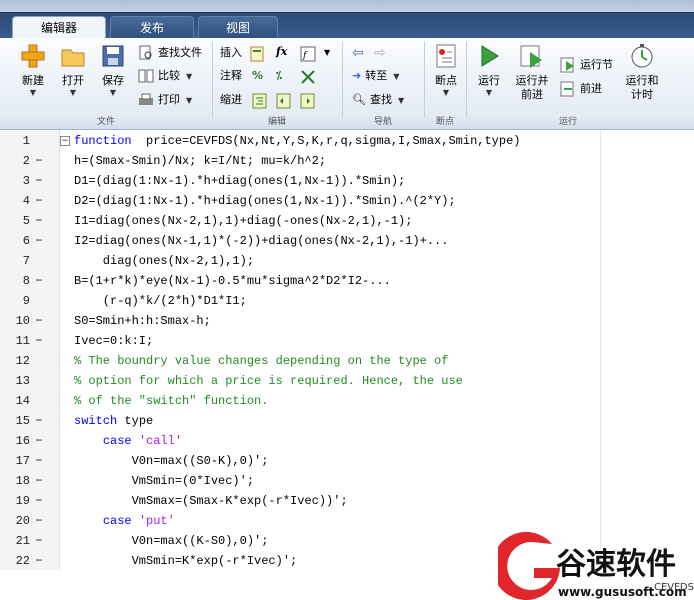 The height and width of the screenshot is (600, 694). What do you see at coordinates (378, 100) in the screenshot?
I see `find-button: 🔍︎ 查找 ▼` at bounding box center [378, 100].